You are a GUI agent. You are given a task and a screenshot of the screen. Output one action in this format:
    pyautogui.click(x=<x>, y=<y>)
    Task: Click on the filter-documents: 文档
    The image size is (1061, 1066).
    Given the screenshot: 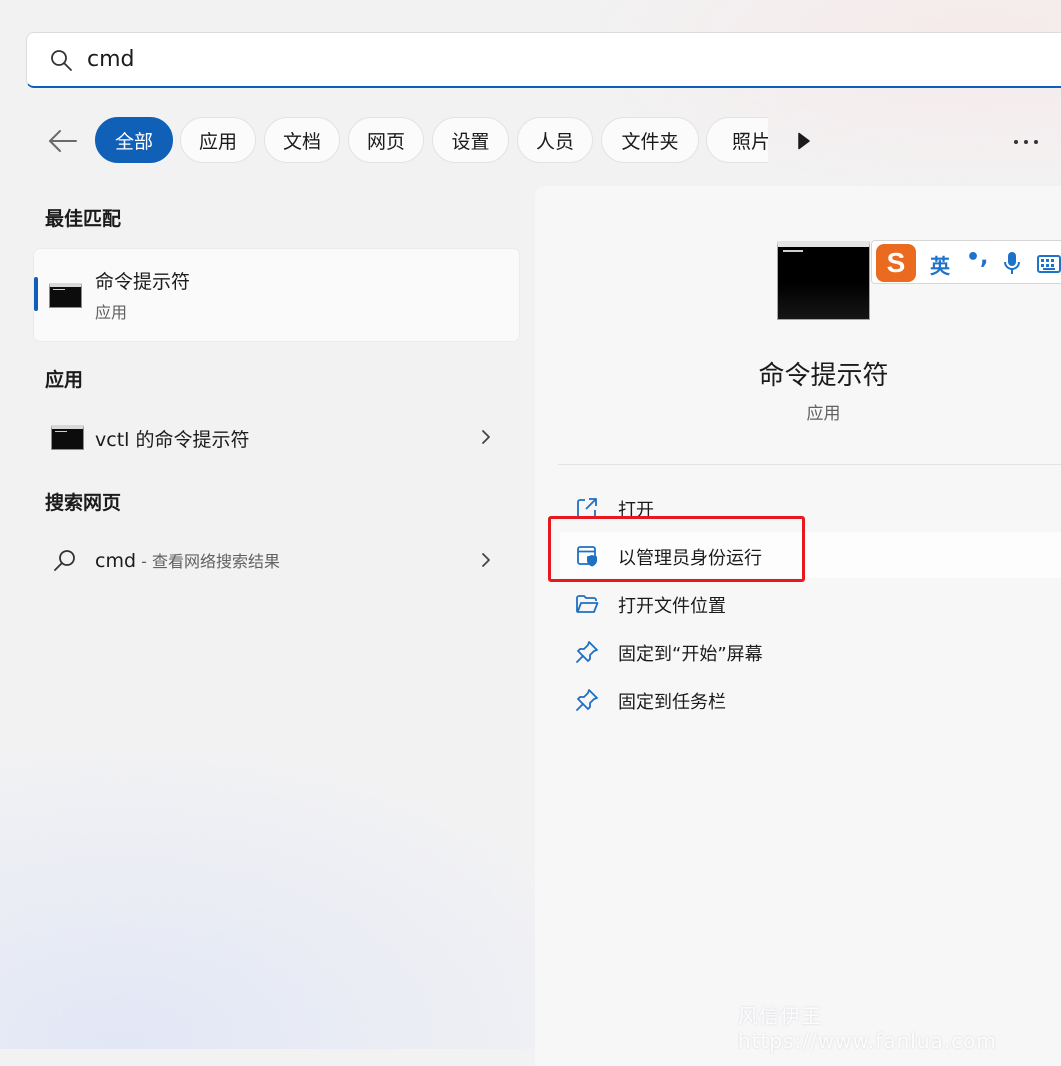 What is the action you would take?
    pyautogui.click(x=302, y=140)
    